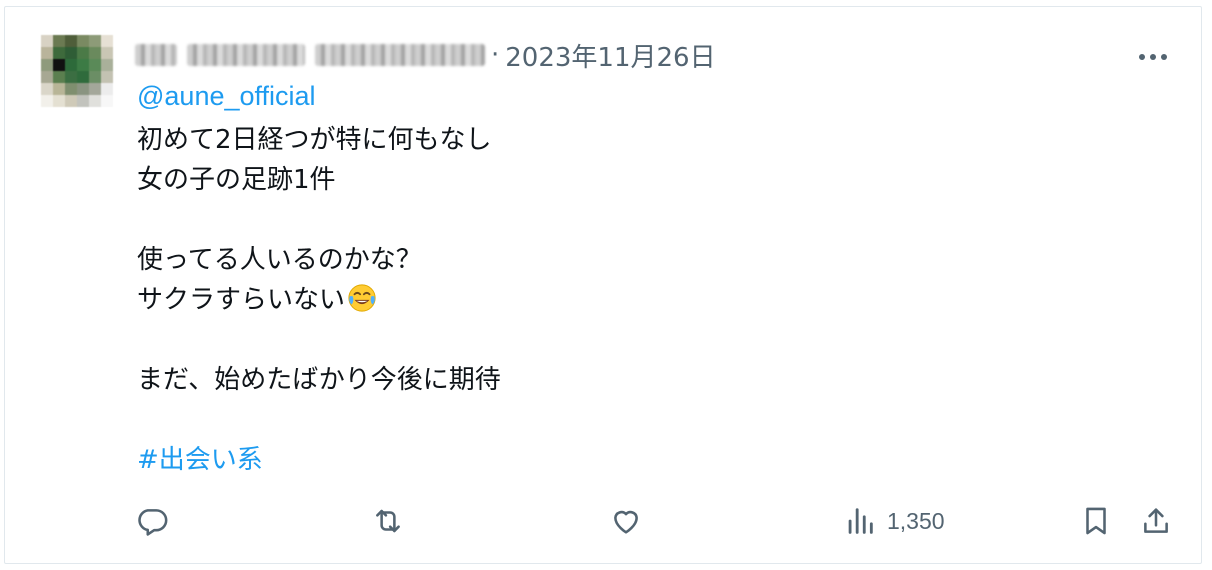  Describe the element at coordinates (314, 140) in the screenshot. I see `body-line: 初めて2日経つが特に何もなし` at that location.